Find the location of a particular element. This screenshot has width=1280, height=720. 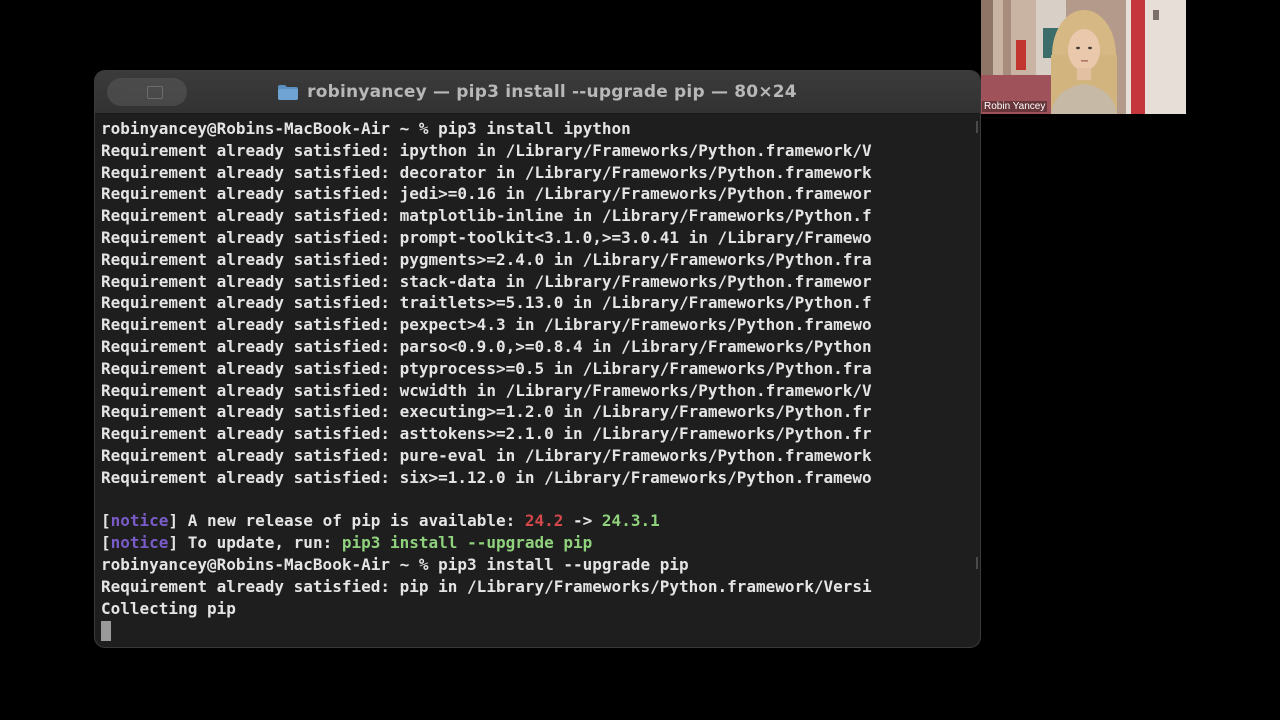

webcam-thumbnail: Robin Yancey is located at coordinates (1083, 57).